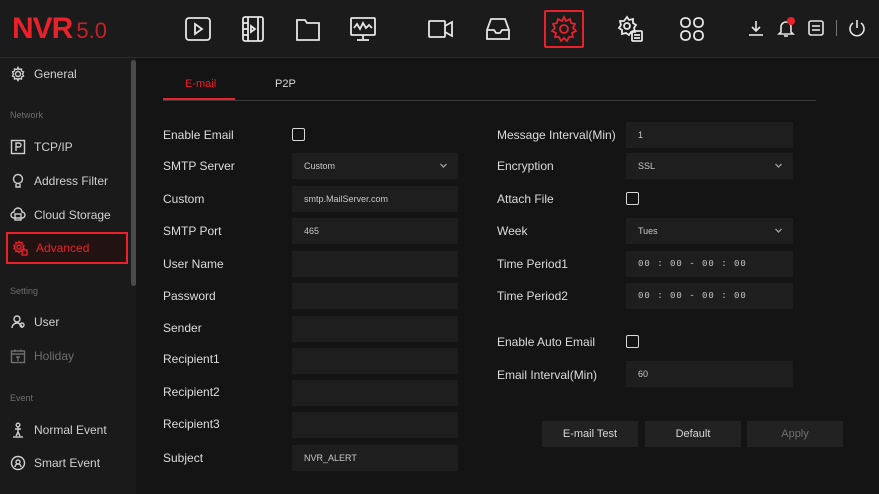 The height and width of the screenshot is (494, 879). Describe the element at coordinates (192, 231) in the screenshot. I see `smtp-port-label: SMTP Port` at that location.